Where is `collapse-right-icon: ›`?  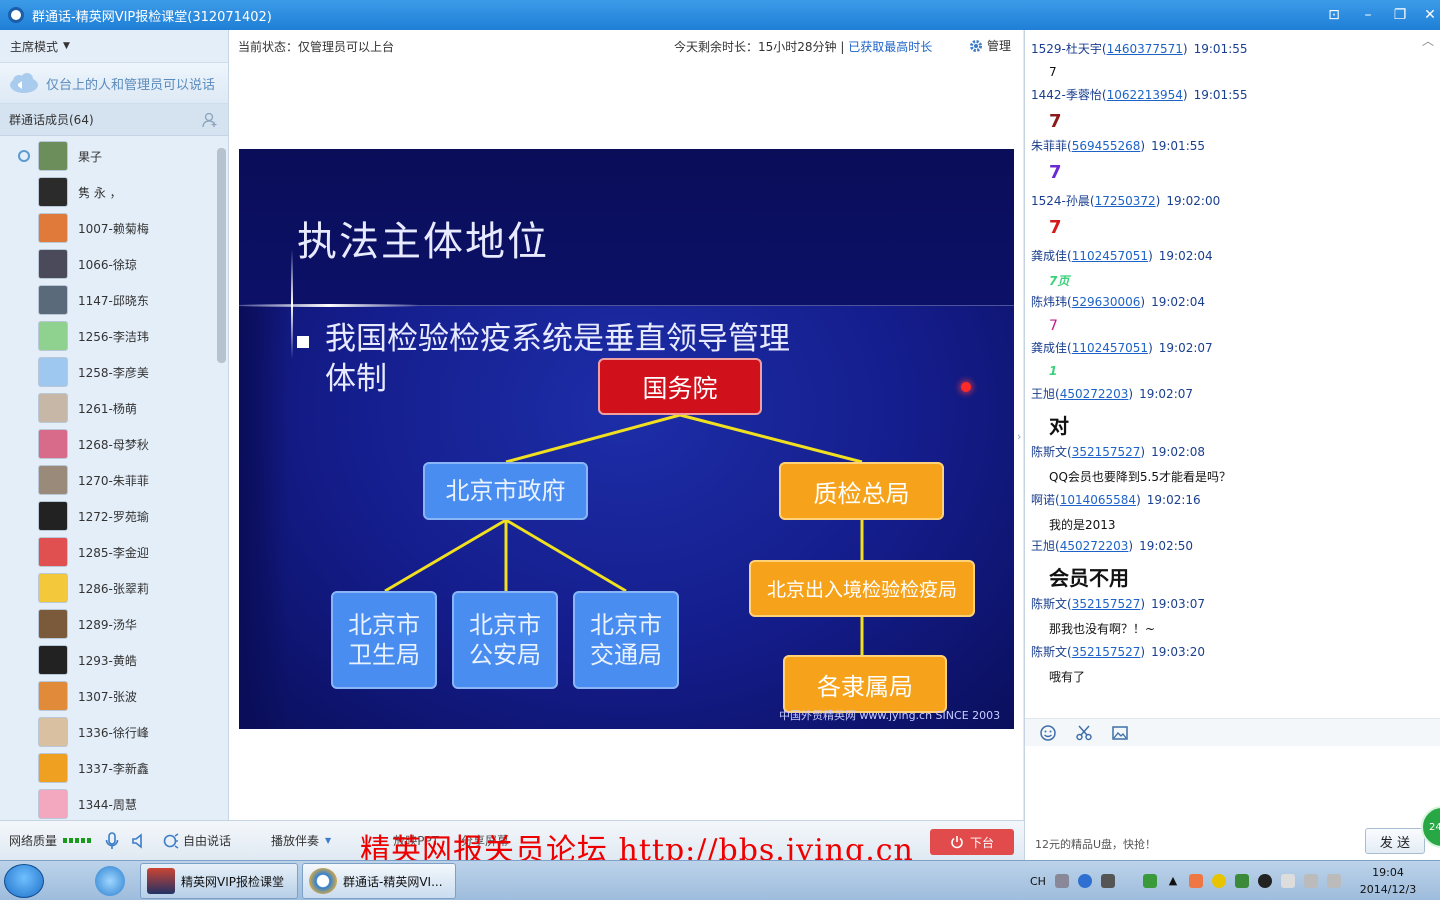
collapse-right-icon: › is located at coordinates (1019, 436).